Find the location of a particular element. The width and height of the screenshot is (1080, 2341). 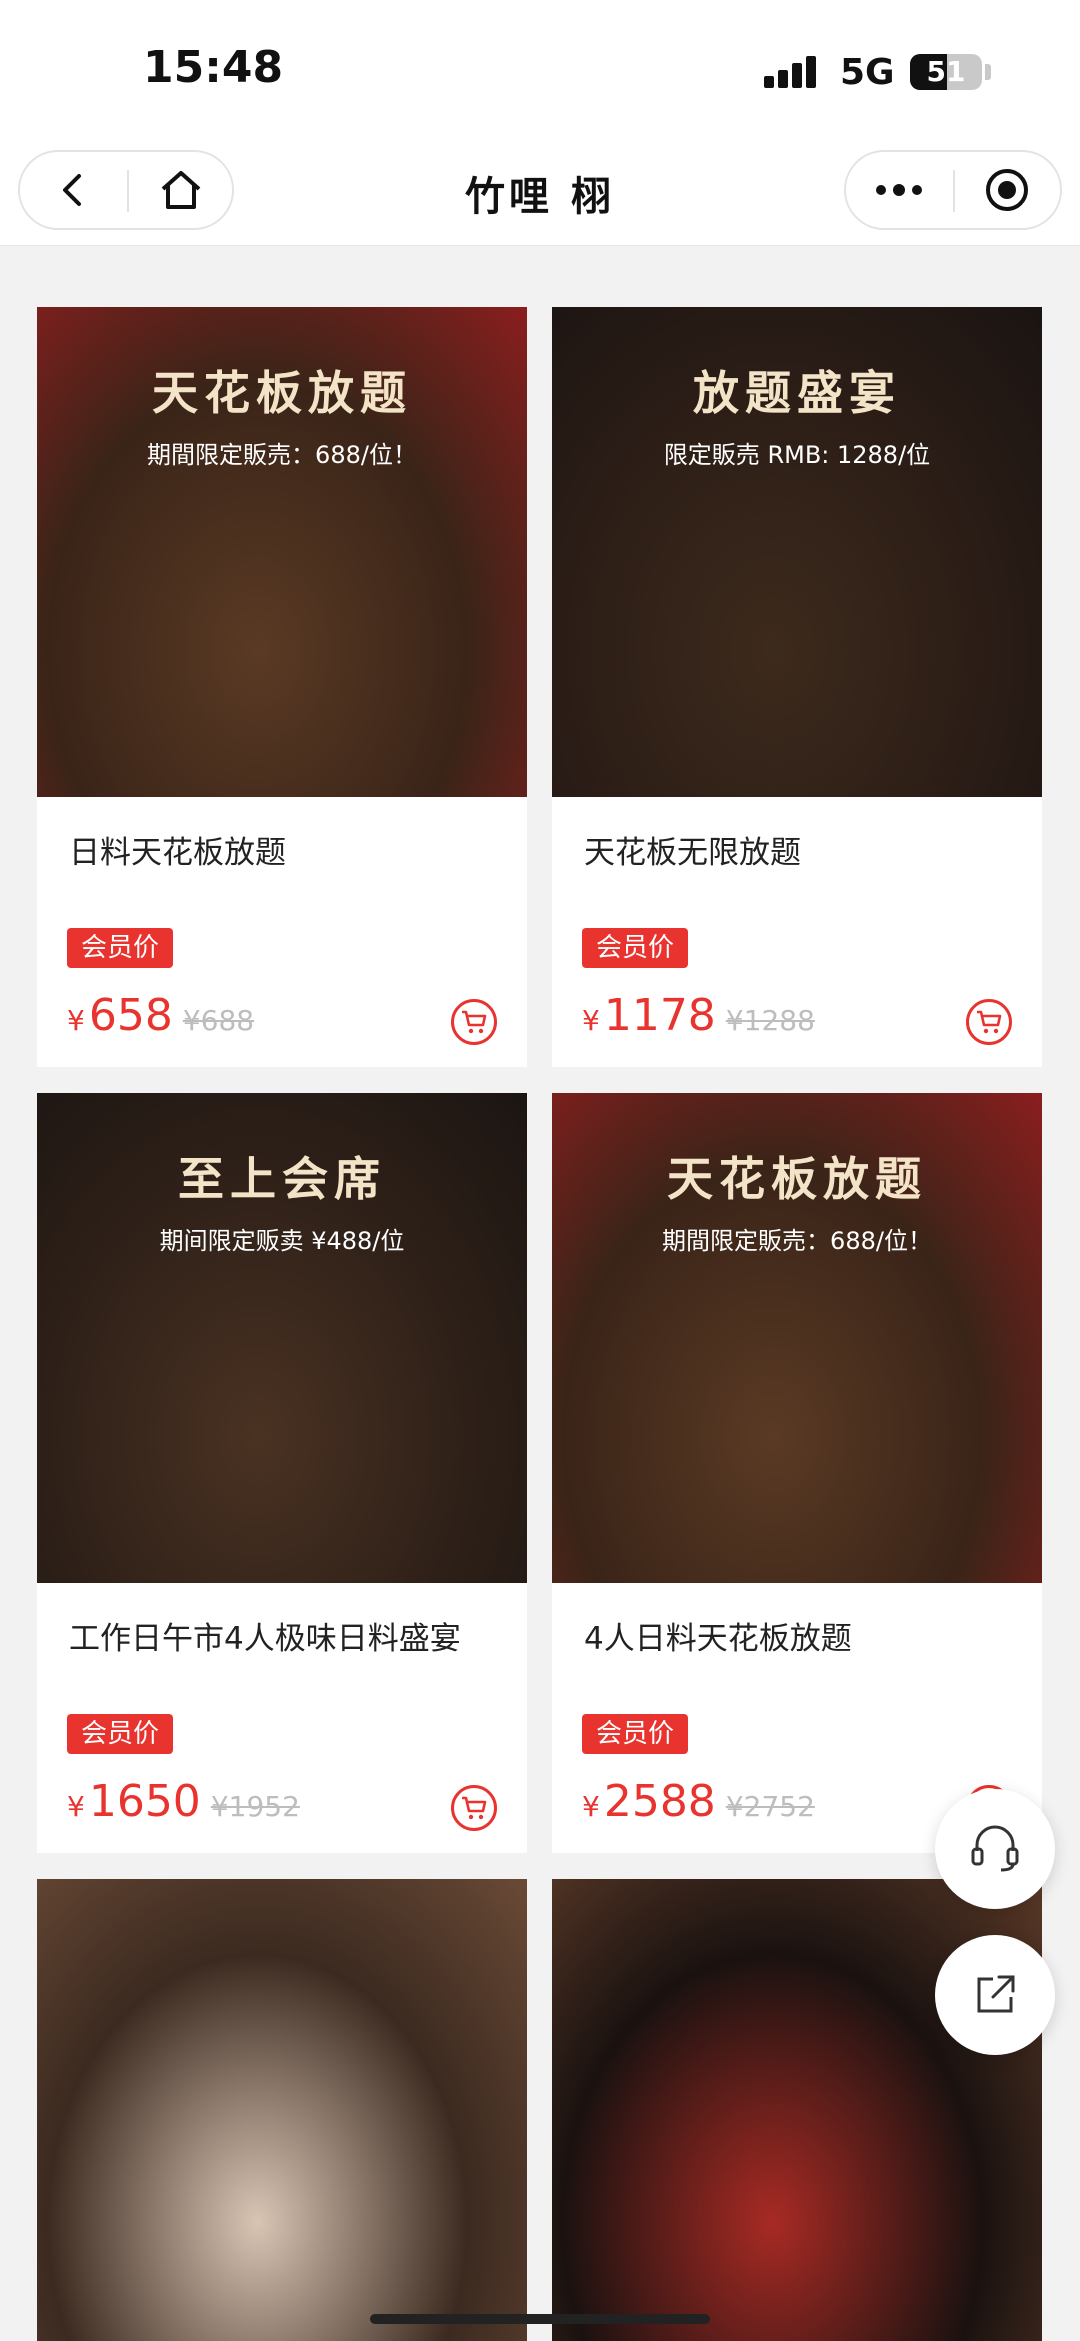

price-row: ¥ 2588 ¥2752 is located at coordinates (698, 1801).